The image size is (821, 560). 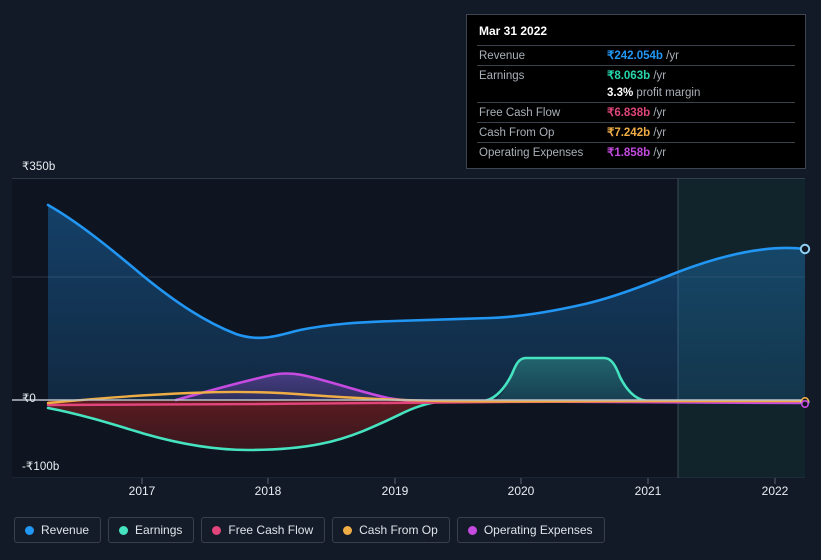 What do you see at coordinates (124, 530) in the screenshot?
I see `legend-dot-earnings` at bounding box center [124, 530].